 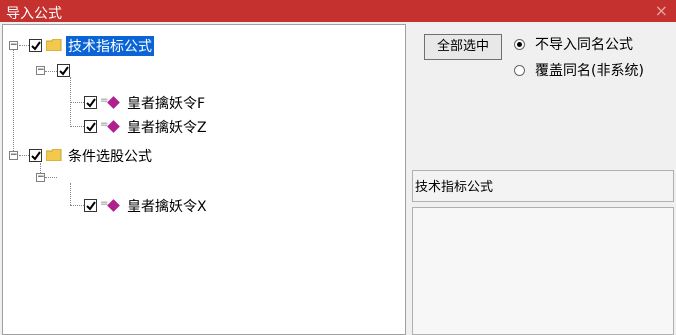 I want to click on tree-line, so click(x=51, y=177).